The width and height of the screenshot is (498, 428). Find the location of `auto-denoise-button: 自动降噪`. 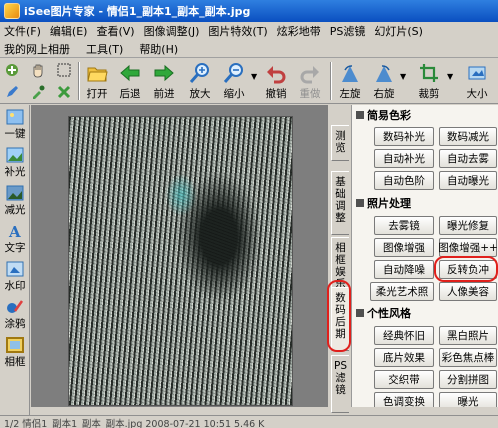

auto-denoise-button: 自动降噪 is located at coordinates (404, 269).